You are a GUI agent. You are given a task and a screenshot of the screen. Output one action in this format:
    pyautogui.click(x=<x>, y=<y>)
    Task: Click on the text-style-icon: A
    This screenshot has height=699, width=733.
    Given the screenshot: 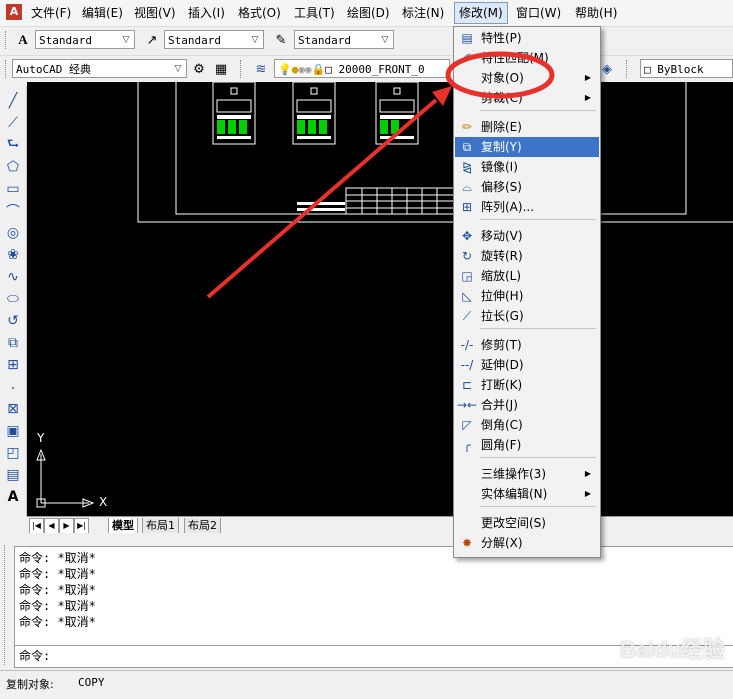 What is the action you would take?
    pyautogui.click(x=23, y=40)
    